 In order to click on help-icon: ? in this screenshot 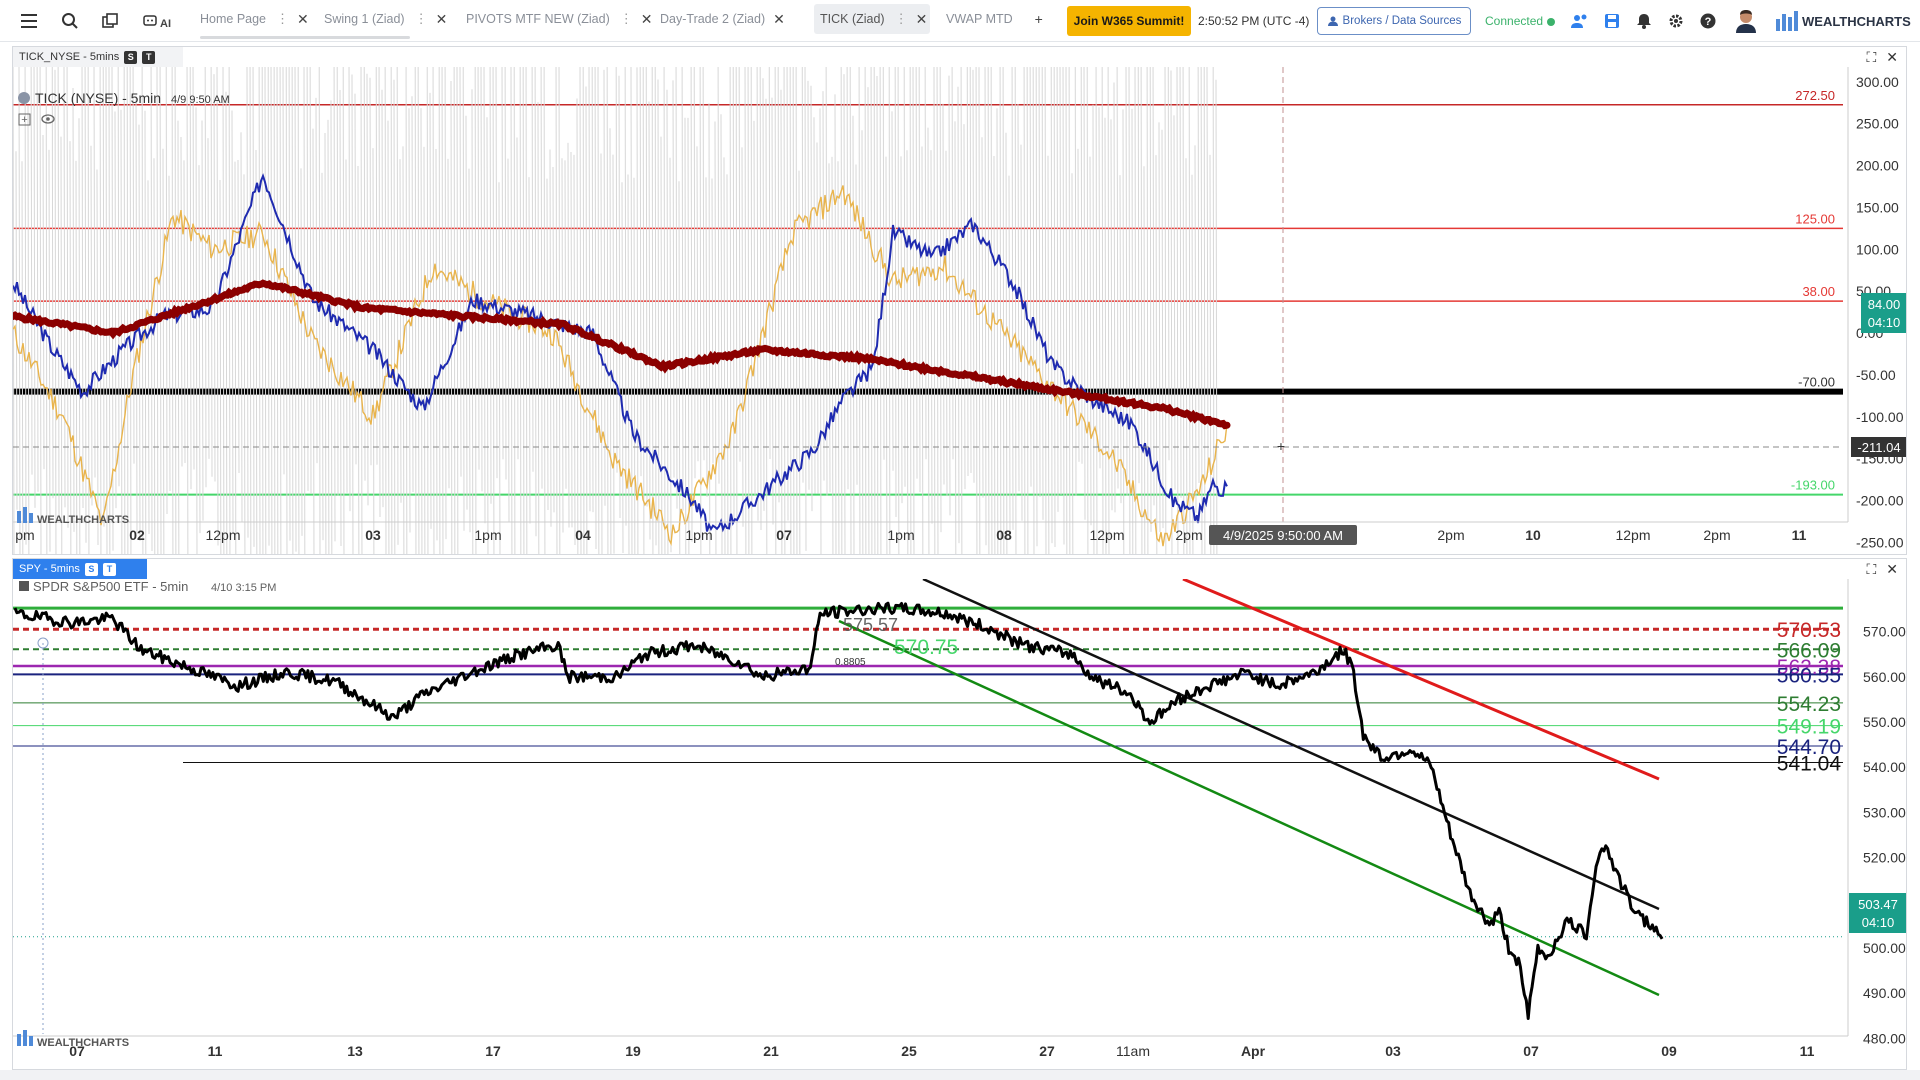, I will do `click(1708, 21)`.